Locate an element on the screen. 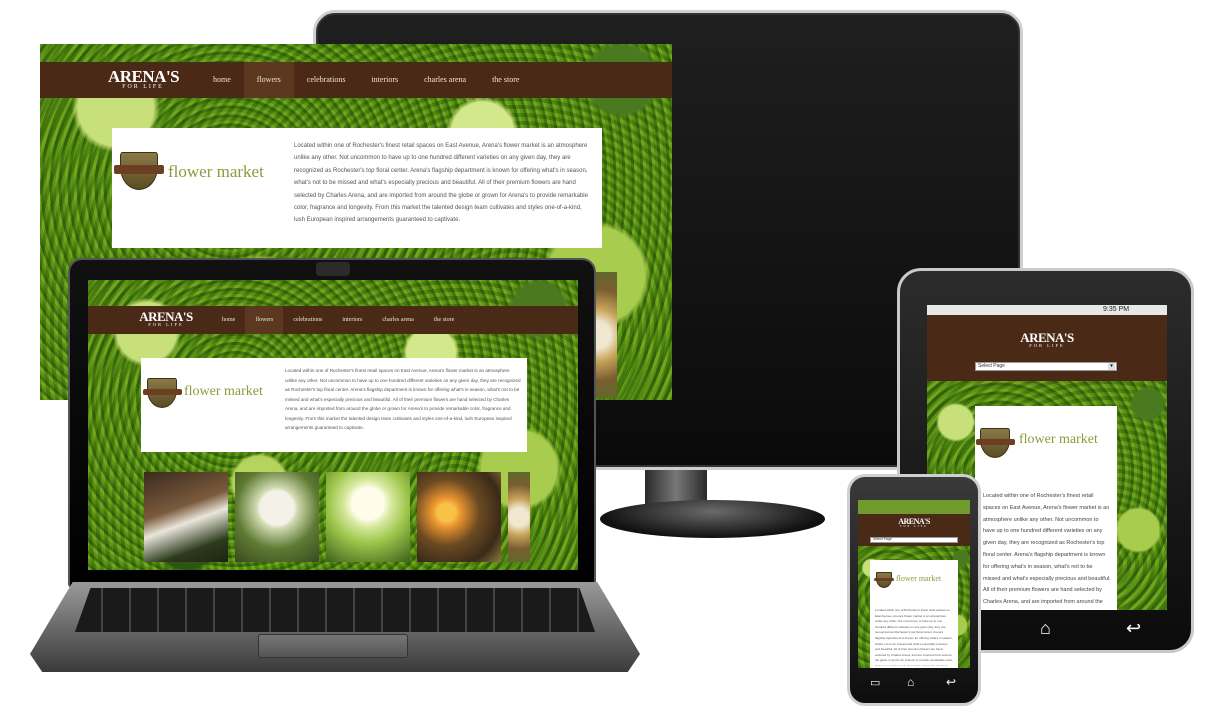  tablet-logo: ARENA'S FOR LIFE is located at coordinates (1047, 340).